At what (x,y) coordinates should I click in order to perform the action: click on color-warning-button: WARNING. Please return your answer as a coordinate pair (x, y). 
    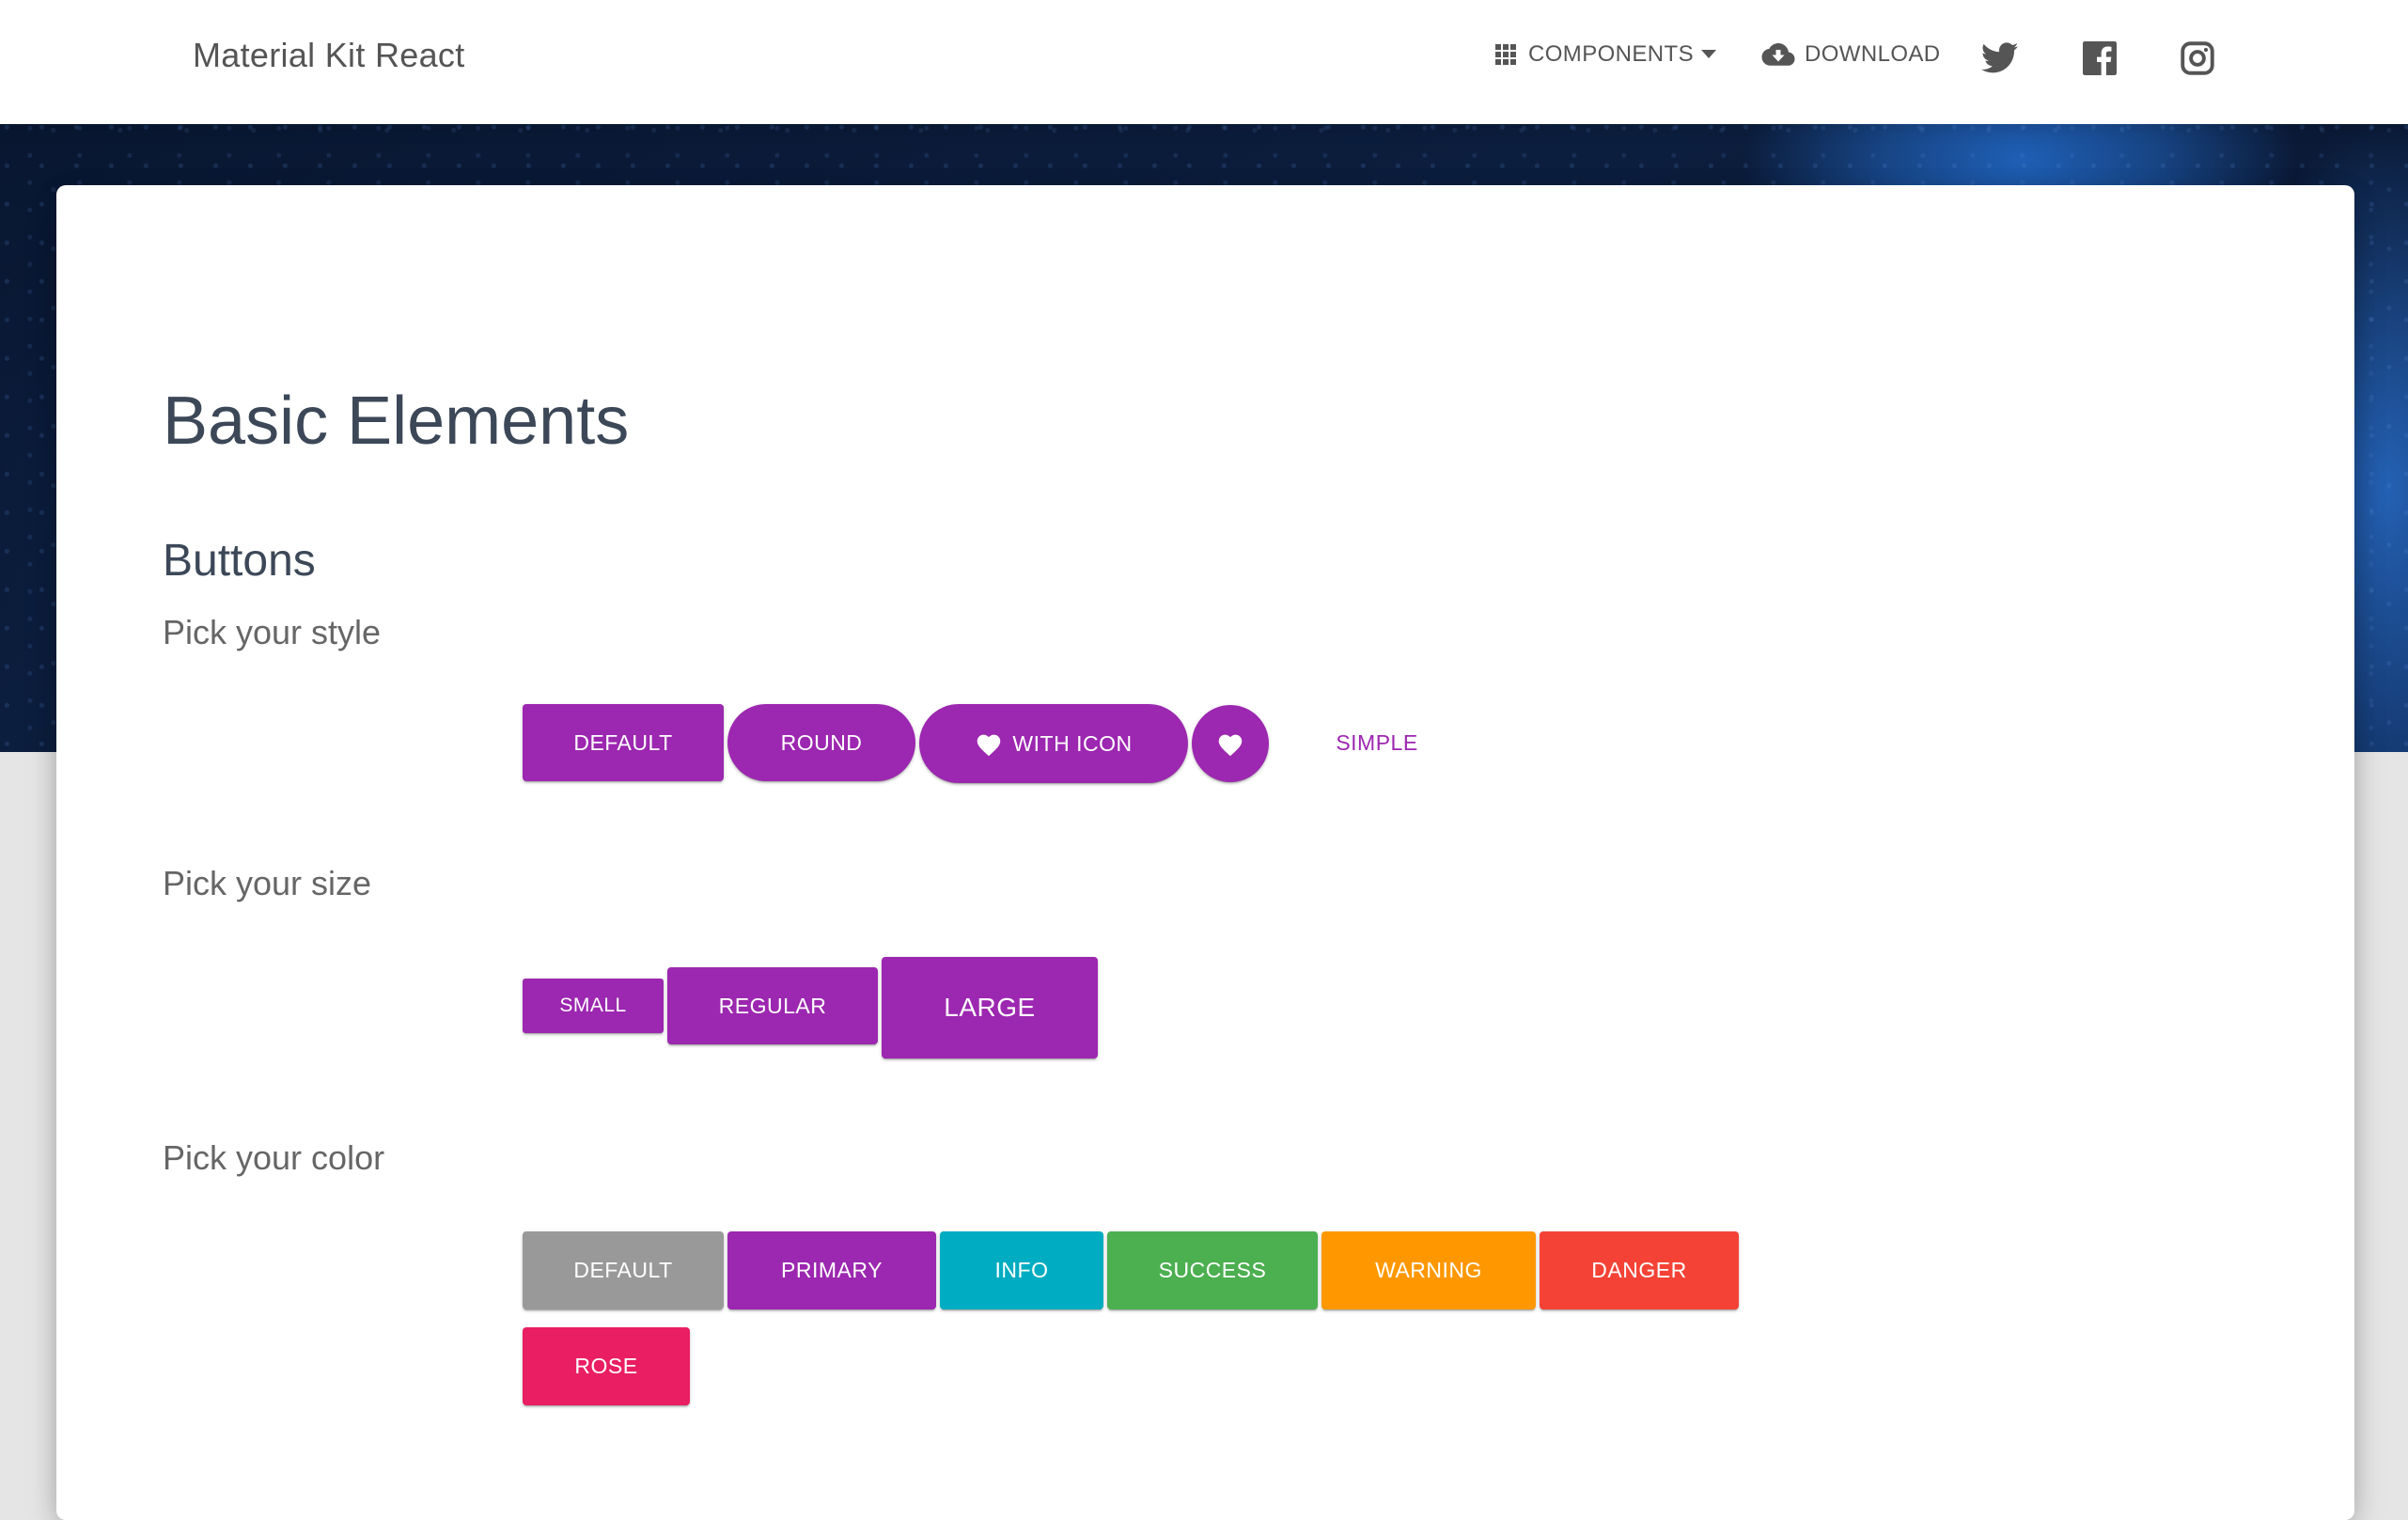
    Looking at the image, I should click on (1428, 1270).